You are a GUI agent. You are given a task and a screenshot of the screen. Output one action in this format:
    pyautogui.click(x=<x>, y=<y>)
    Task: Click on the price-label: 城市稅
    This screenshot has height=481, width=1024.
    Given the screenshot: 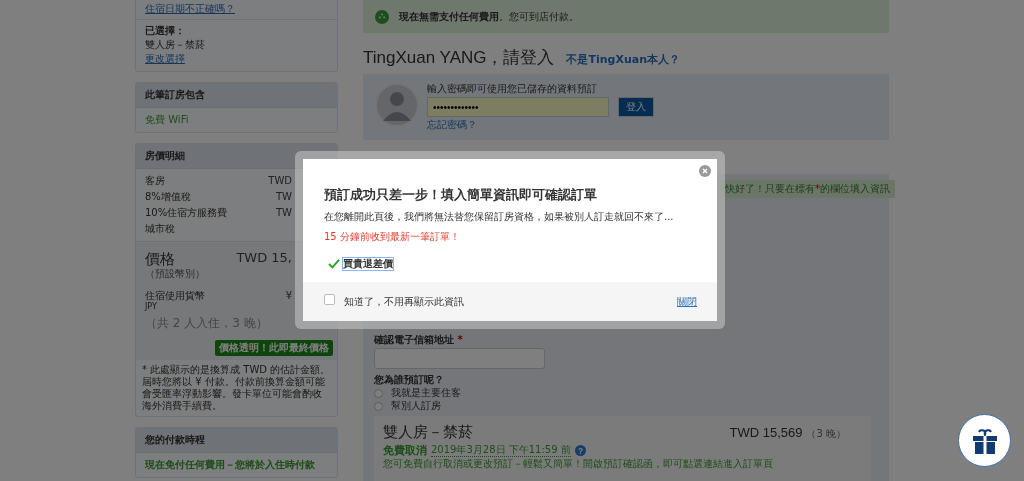 What is the action you would take?
    pyautogui.click(x=160, y=229)
    